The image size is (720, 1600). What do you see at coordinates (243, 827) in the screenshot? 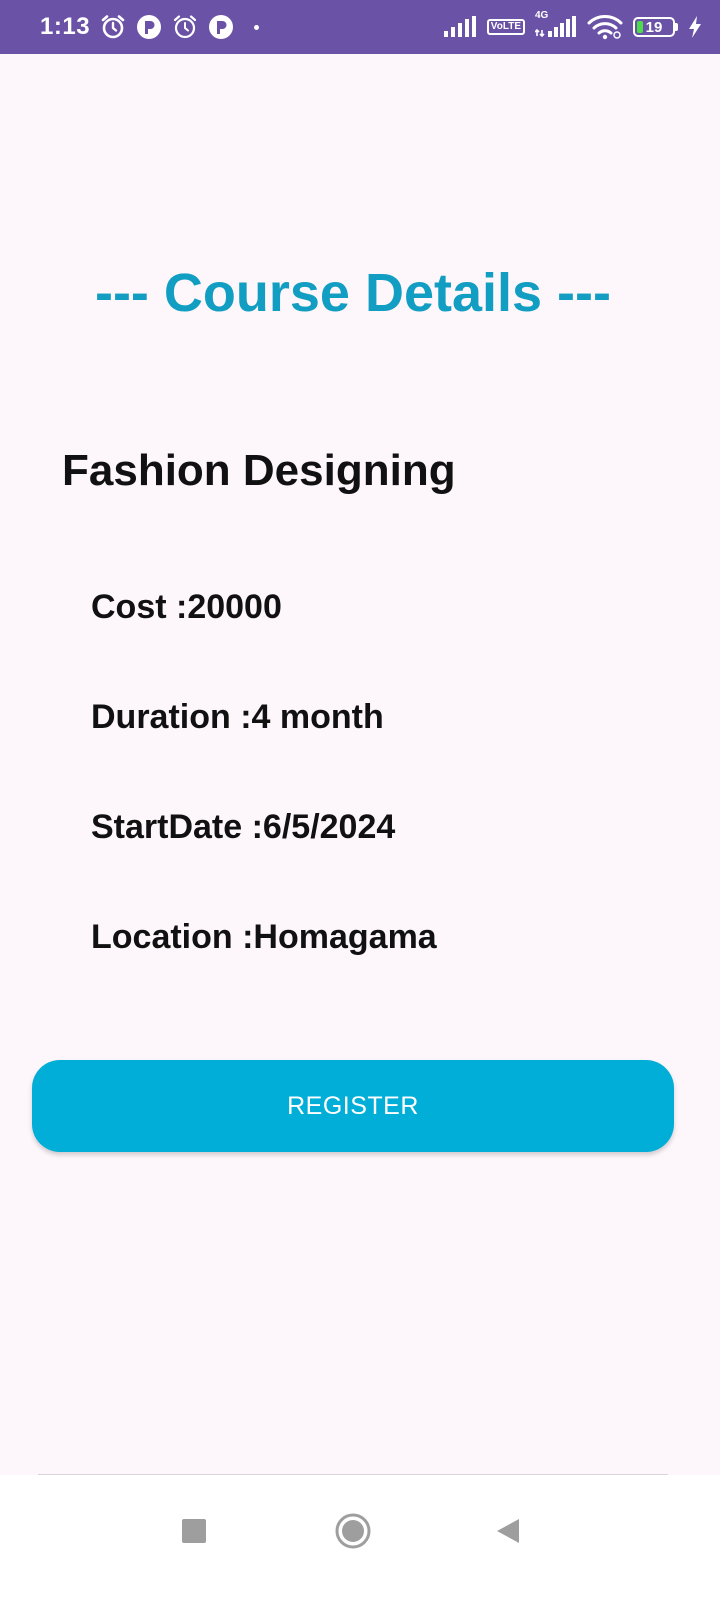
I see `course-start-date: StartDate :6/5/2024` at bounding box center [243, 827].